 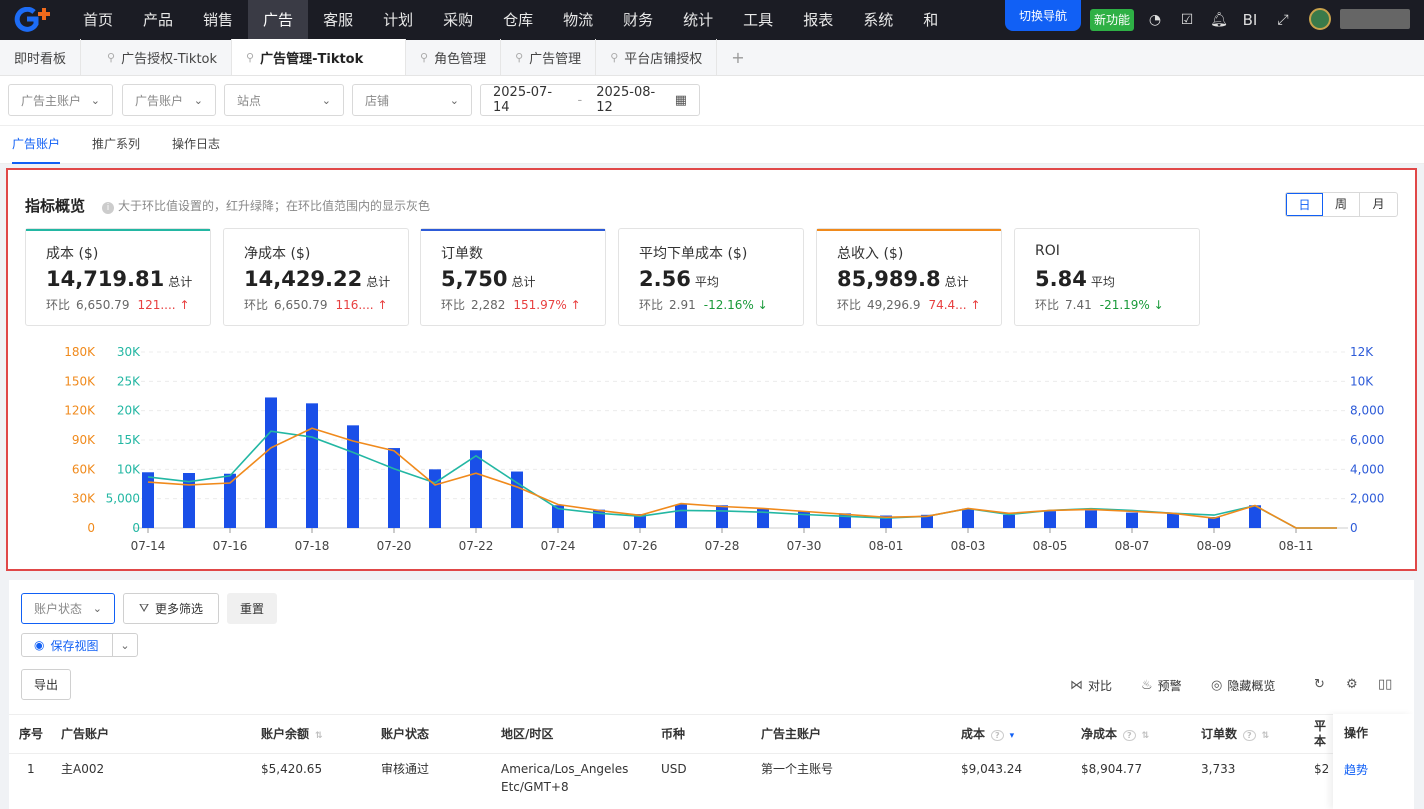 What do you see at coordinates (1235, 735) in the screenshot?
I see `column-header-9: 订单数? ⇅` at bounding box center [1235, 735].